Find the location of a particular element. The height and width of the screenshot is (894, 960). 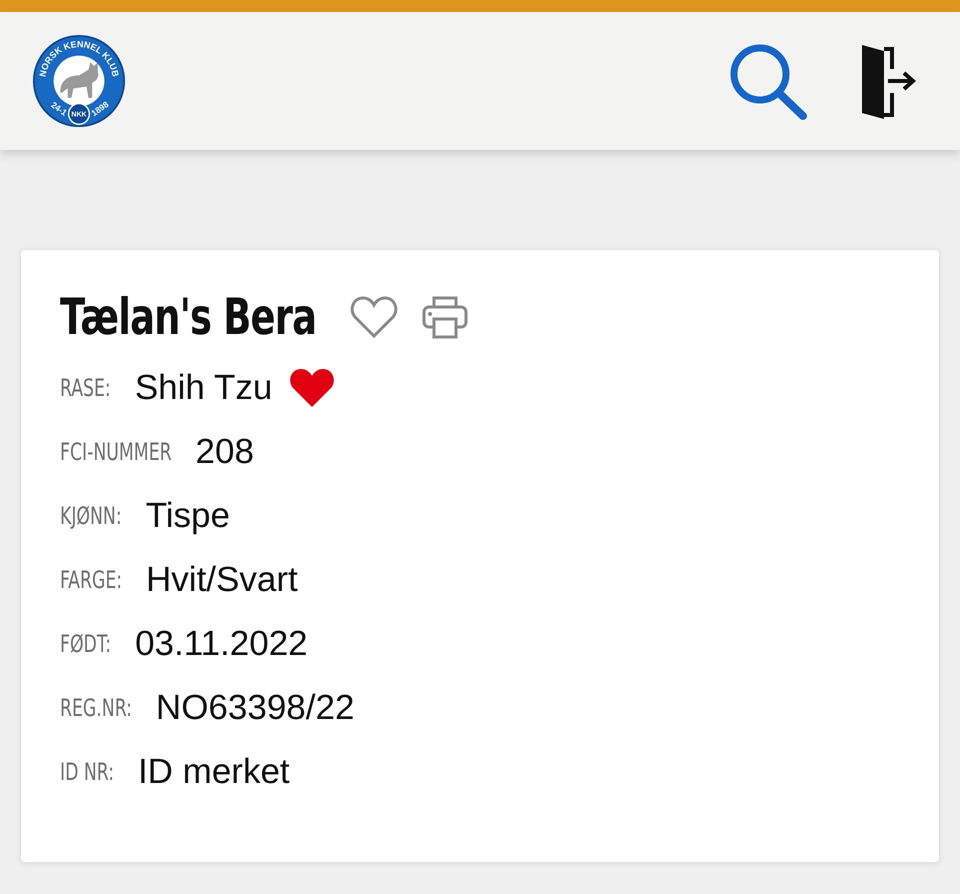

print-icon is located at coordinates (445, 317).